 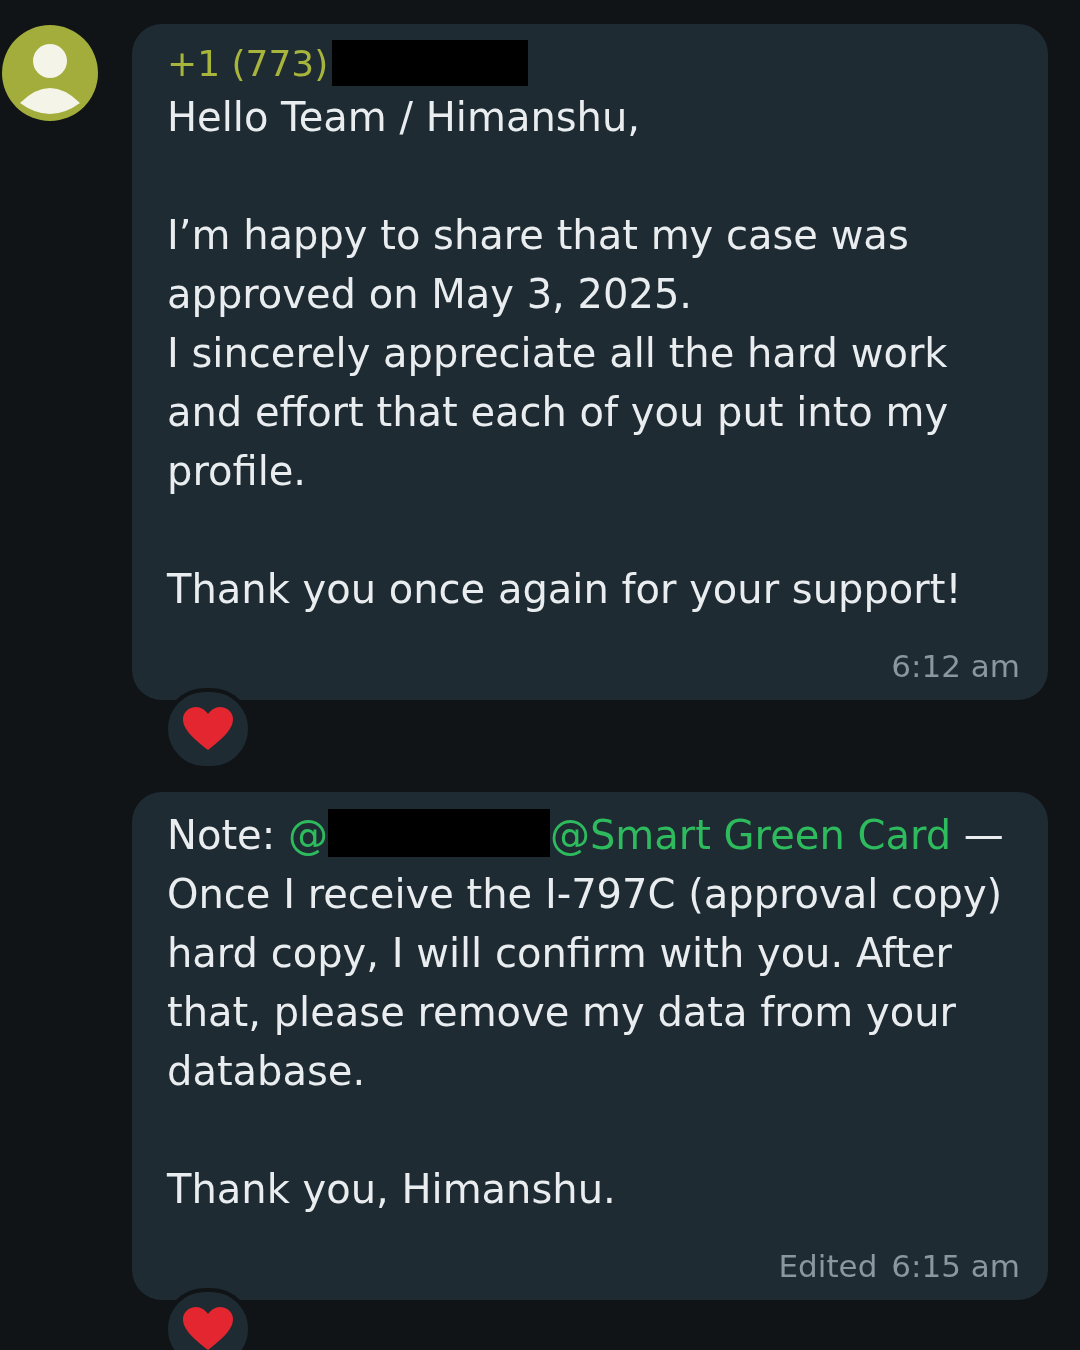 I want to click on message-time: 6:12 am, so click(x=955, y=666).